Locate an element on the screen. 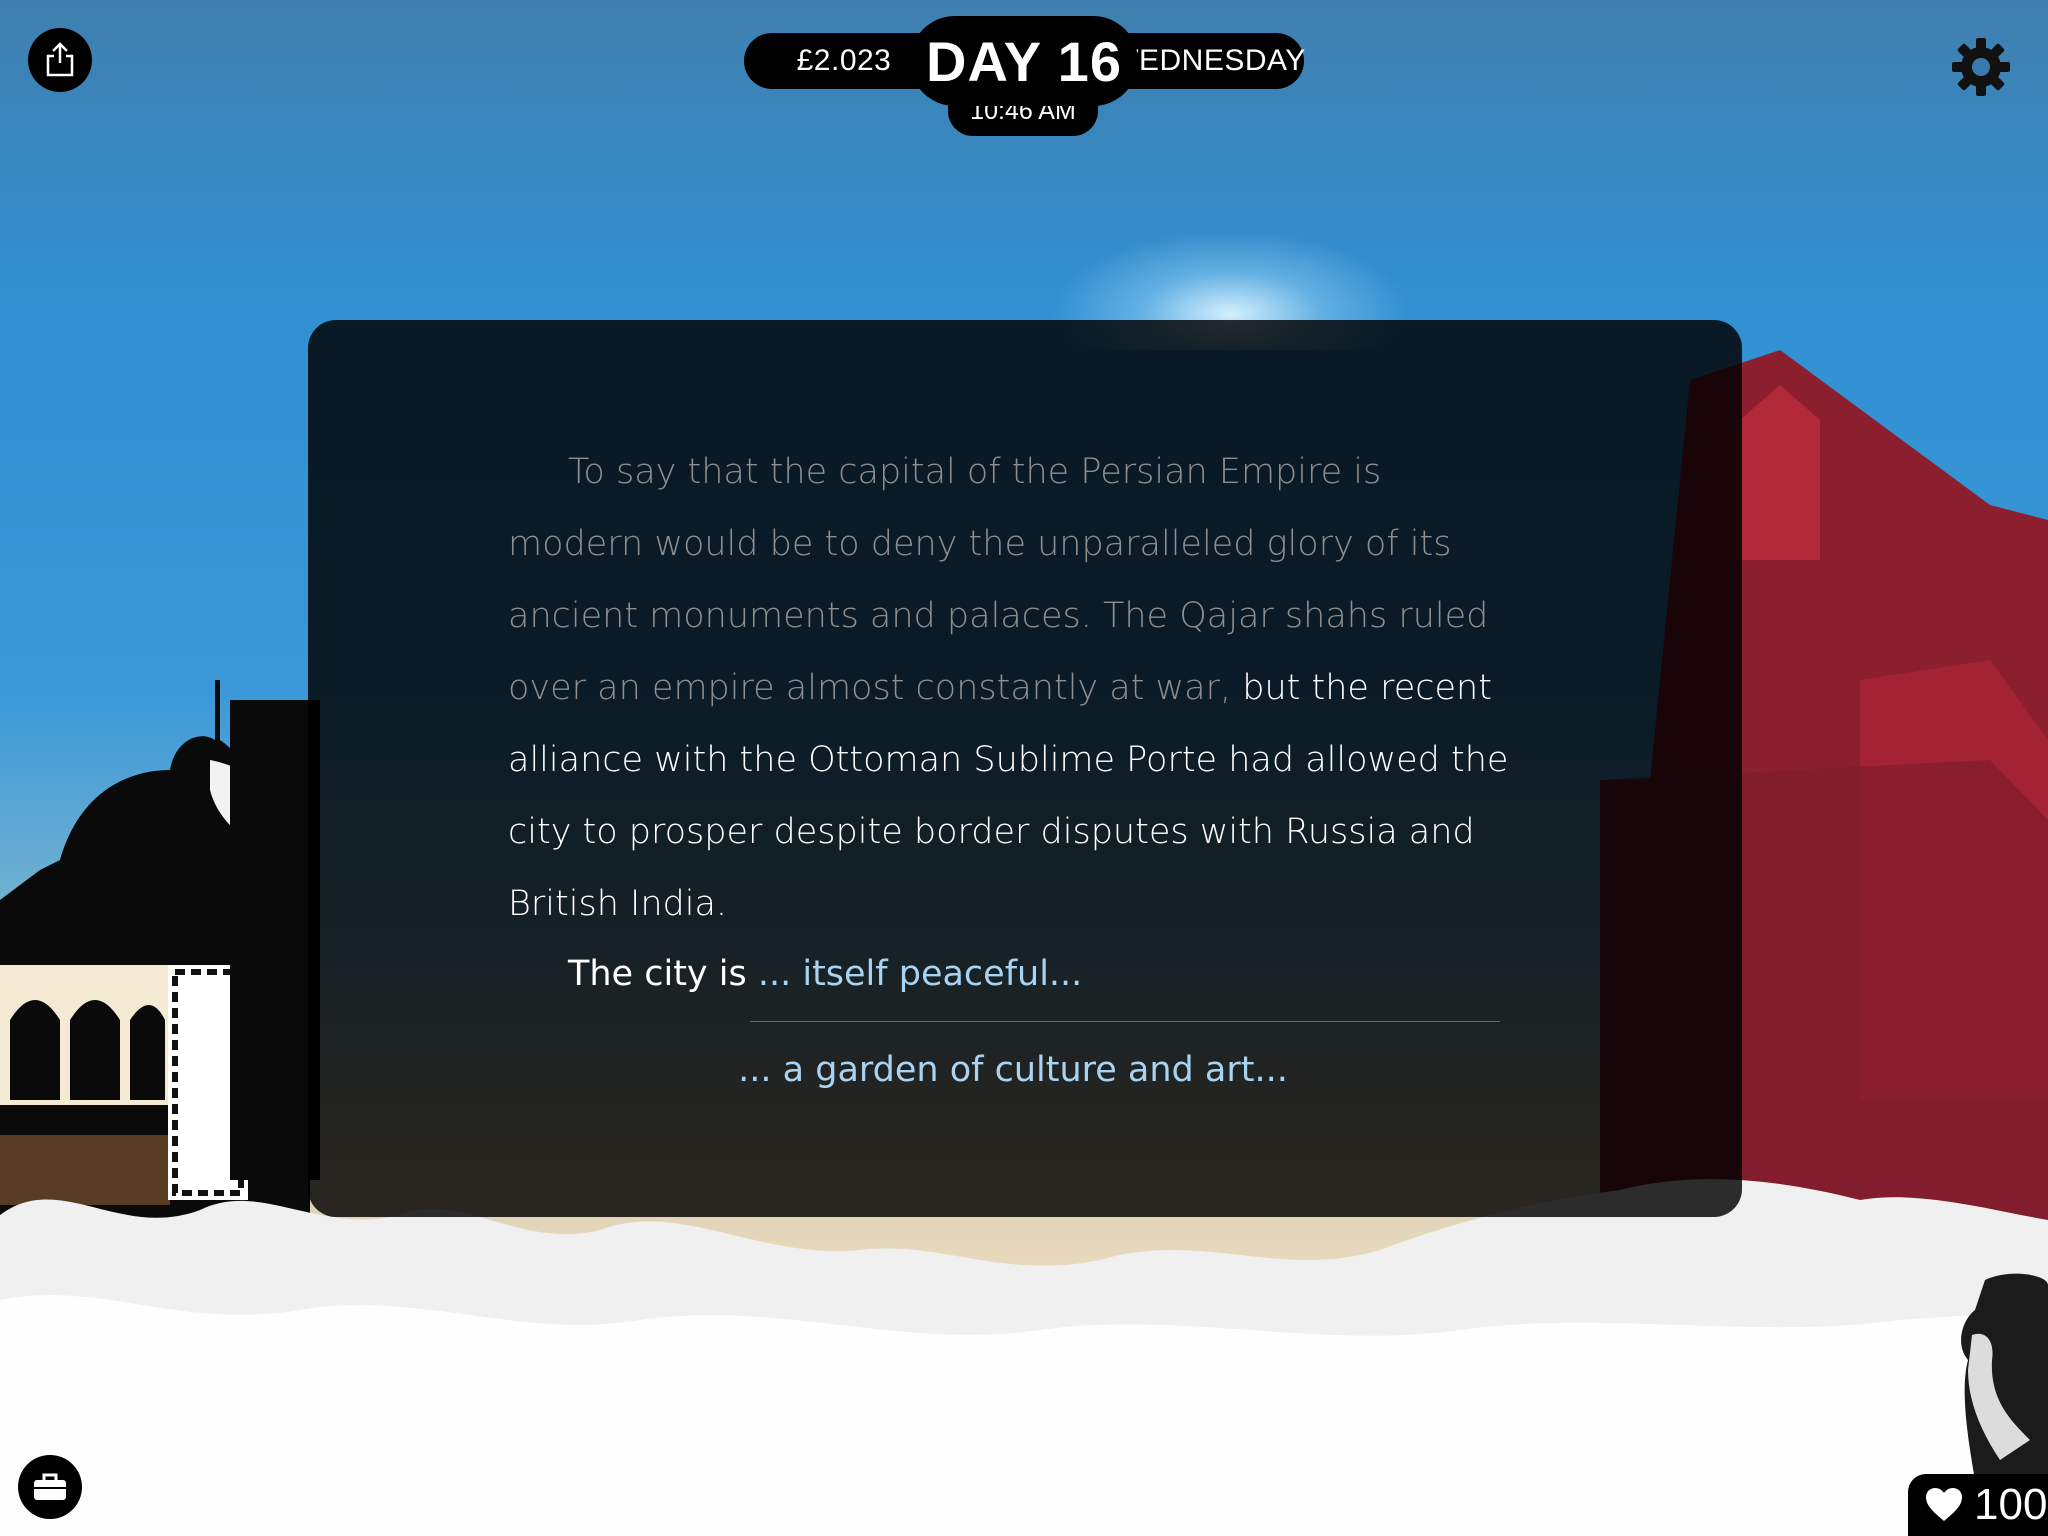 The height and width of the screenshot is (1536, 2048). day-counter: DAY 16 is located at coordinates (1024, 61).